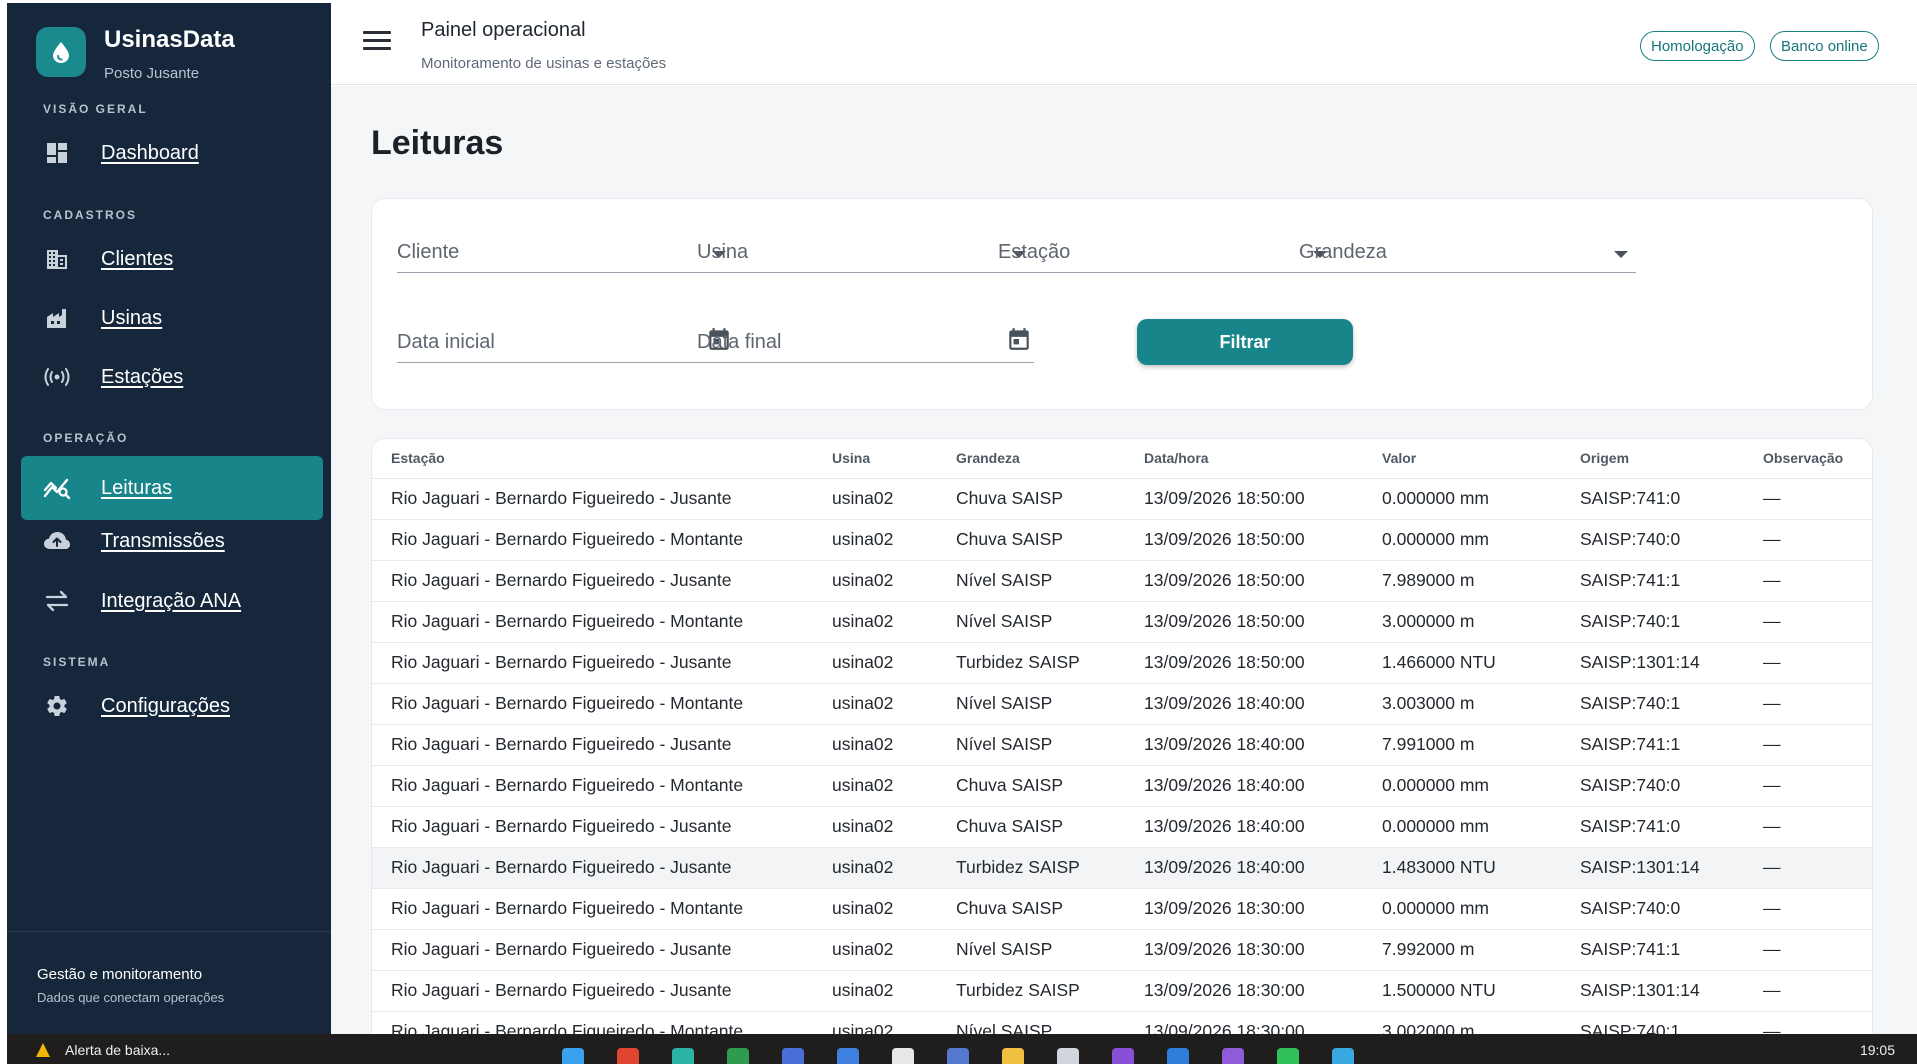 This screenshot has height=1064, width=1917. Describe the element at coordinates (1652, 663) in the screenshot. I see `cell-origem: SAISP:1301:14` at that location.